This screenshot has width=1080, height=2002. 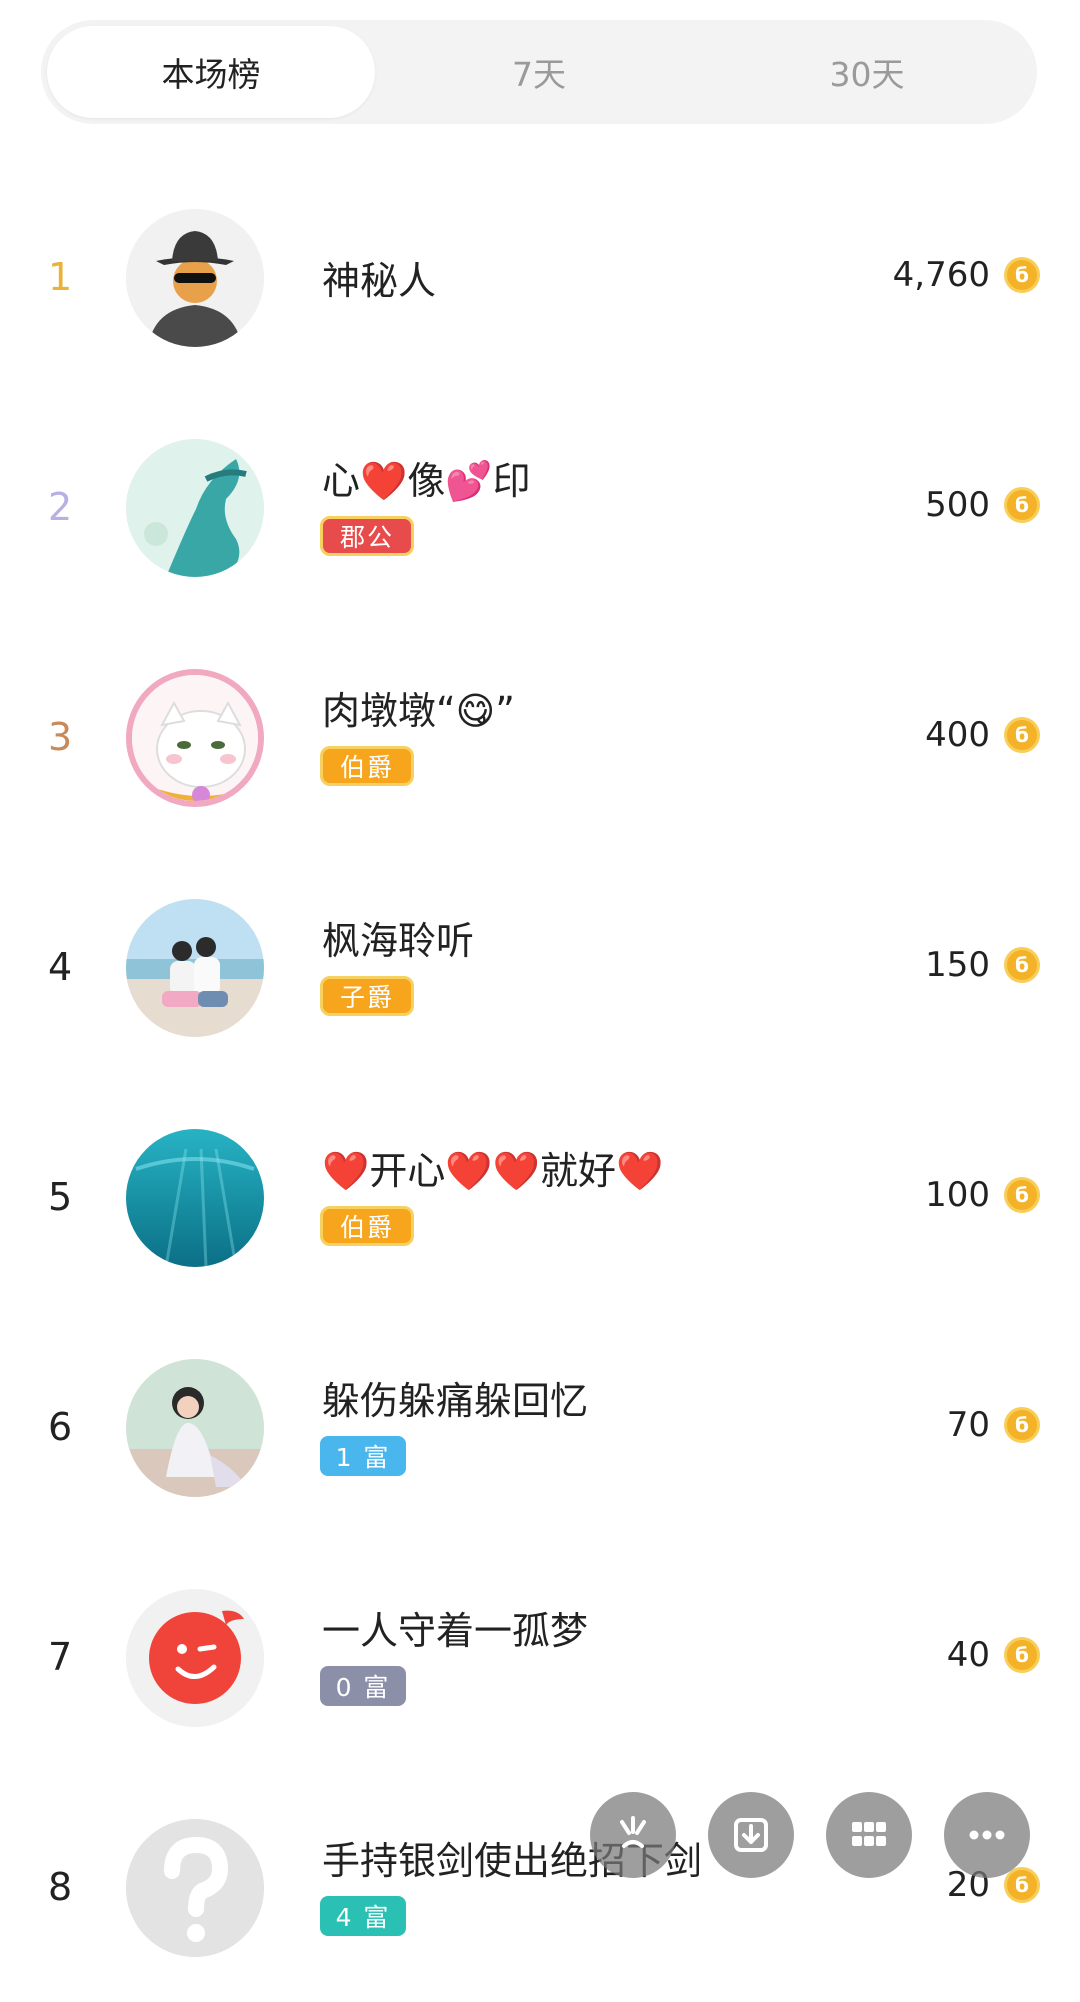 What do you see at coordinates (60, 1657) in the screenshot?
I see `rank-number: 7` at bounding box center [60, 1657].